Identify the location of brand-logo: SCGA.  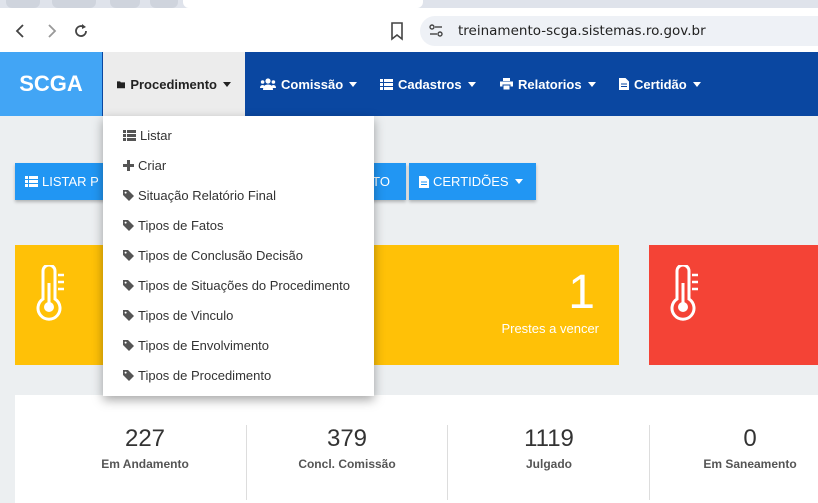
(51, 84).